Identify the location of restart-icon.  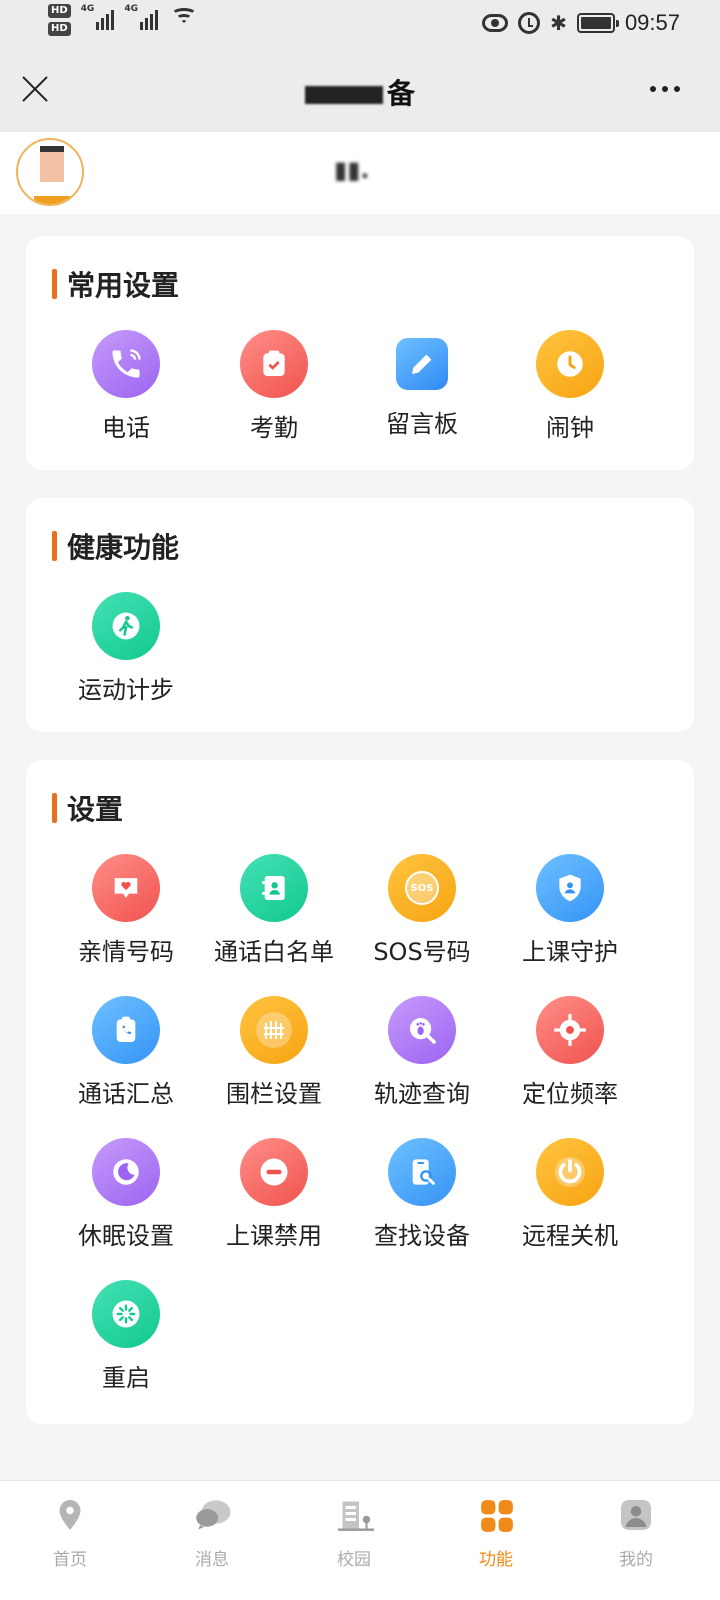
(126, 1314).